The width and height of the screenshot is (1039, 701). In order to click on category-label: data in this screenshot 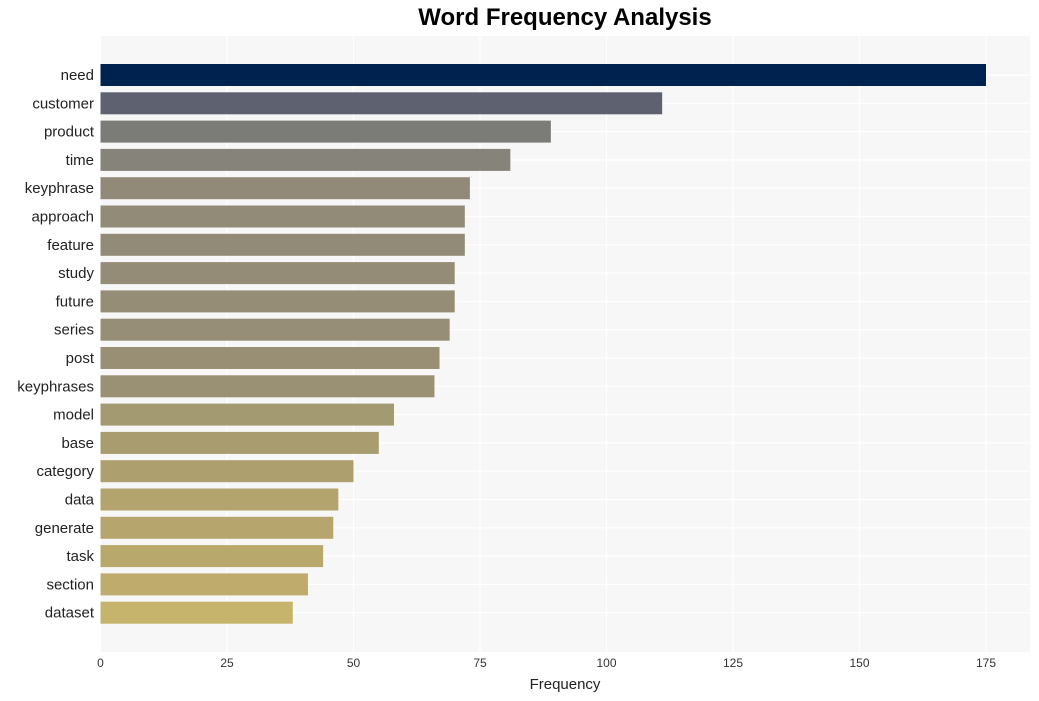, I will do `click(80, 500)`.